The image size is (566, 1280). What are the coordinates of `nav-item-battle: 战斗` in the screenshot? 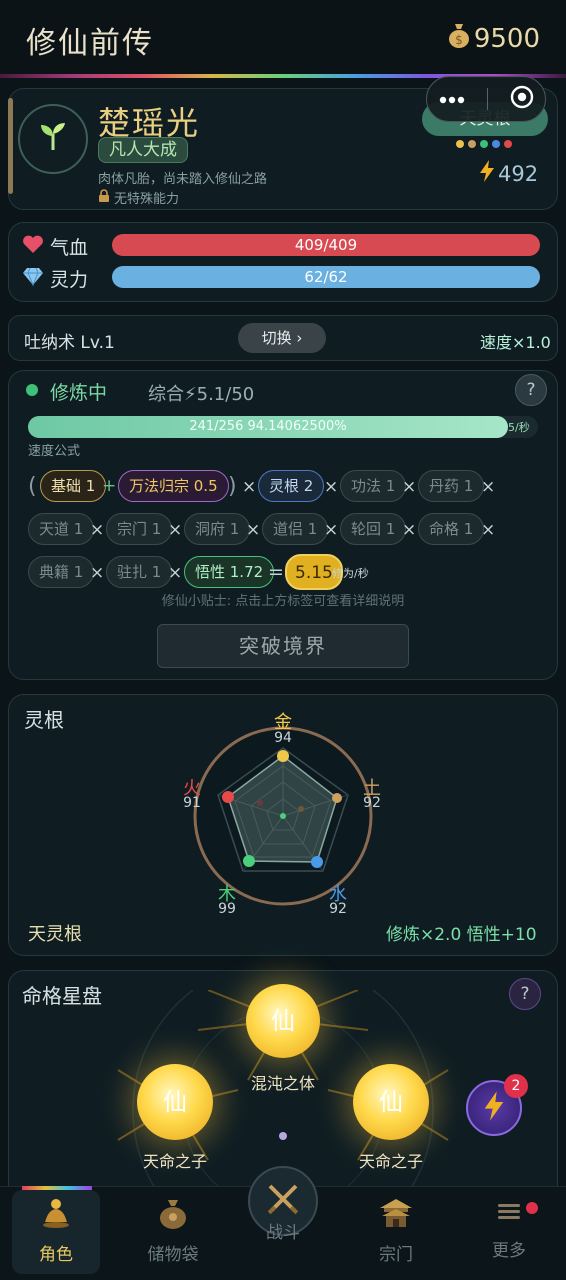 It's located at (283, 1227).